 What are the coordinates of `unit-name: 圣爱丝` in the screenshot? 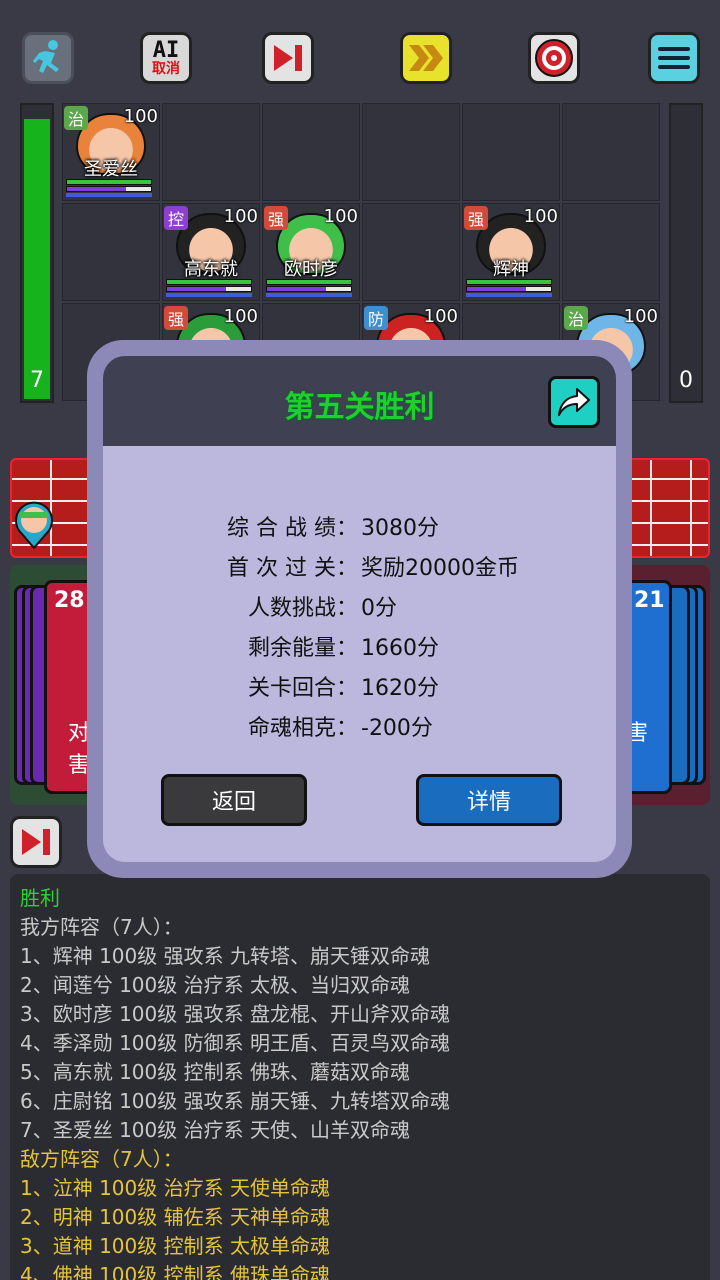 It's located at (111, 169).